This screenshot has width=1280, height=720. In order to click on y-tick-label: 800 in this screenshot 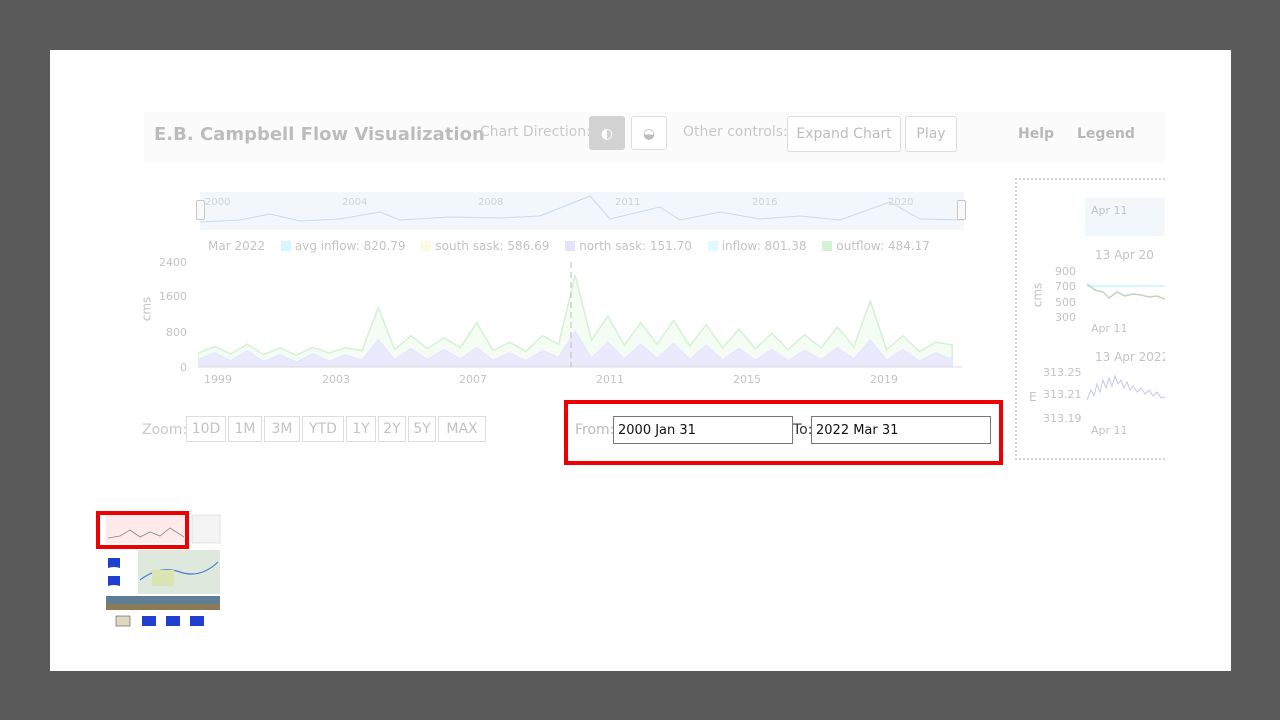, I will do `click(176, 332)`.